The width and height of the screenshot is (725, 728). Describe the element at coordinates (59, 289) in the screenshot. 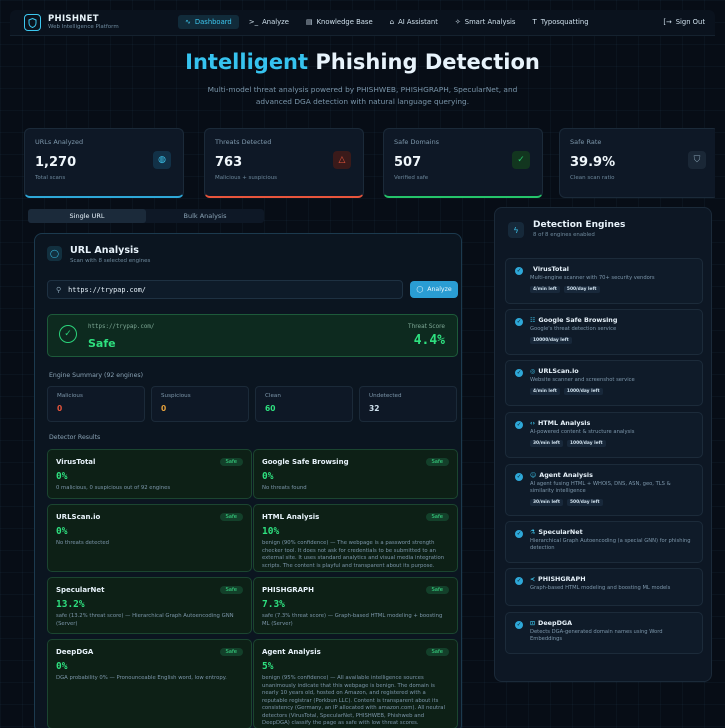

I see `search-icon: ⚲` at that location.